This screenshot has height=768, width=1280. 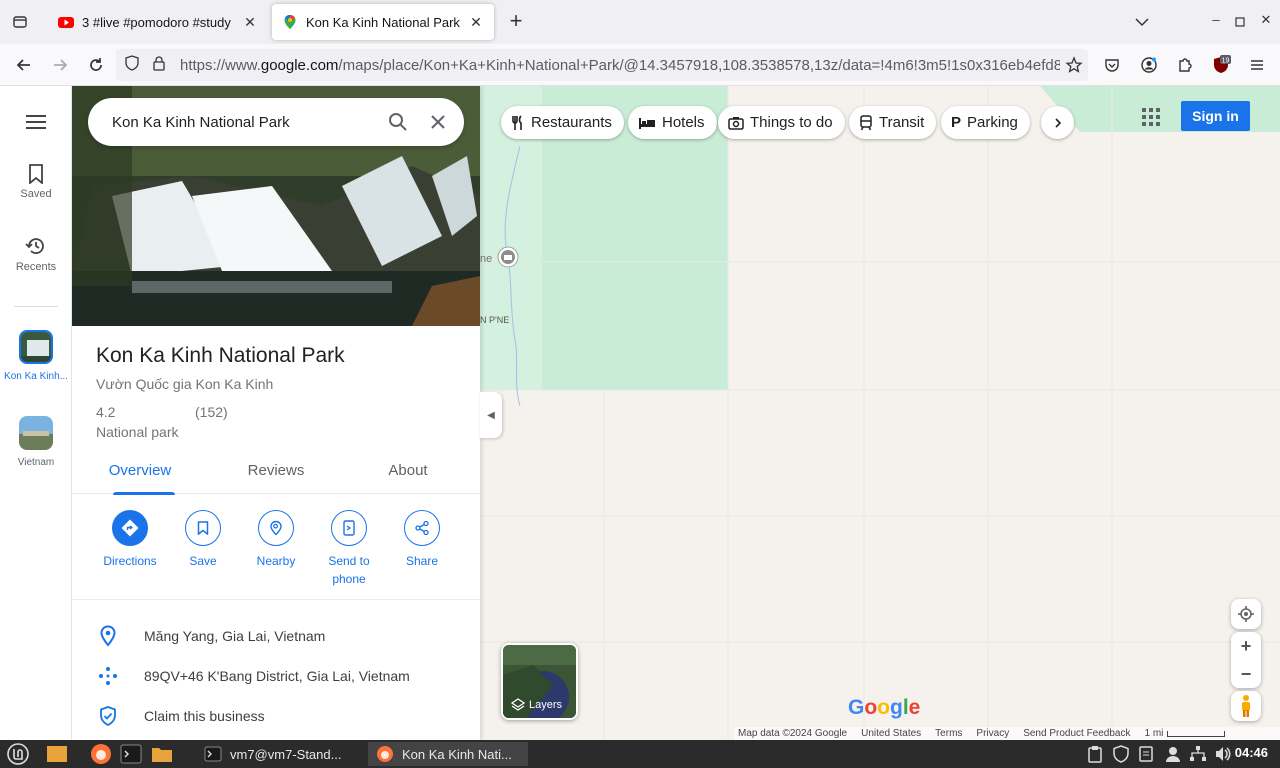 I want to click on parking-icon: P, so click(x=956, y=122).